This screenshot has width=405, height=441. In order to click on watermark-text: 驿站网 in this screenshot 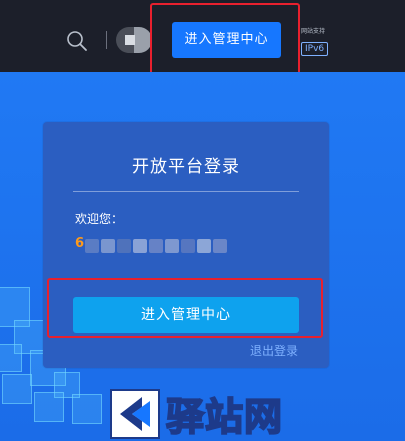, I will do `click(224, 417)`.